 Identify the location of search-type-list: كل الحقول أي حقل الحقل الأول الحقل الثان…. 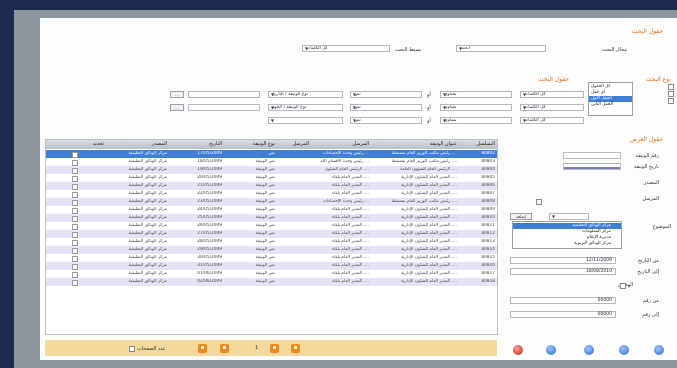
(610, 99).